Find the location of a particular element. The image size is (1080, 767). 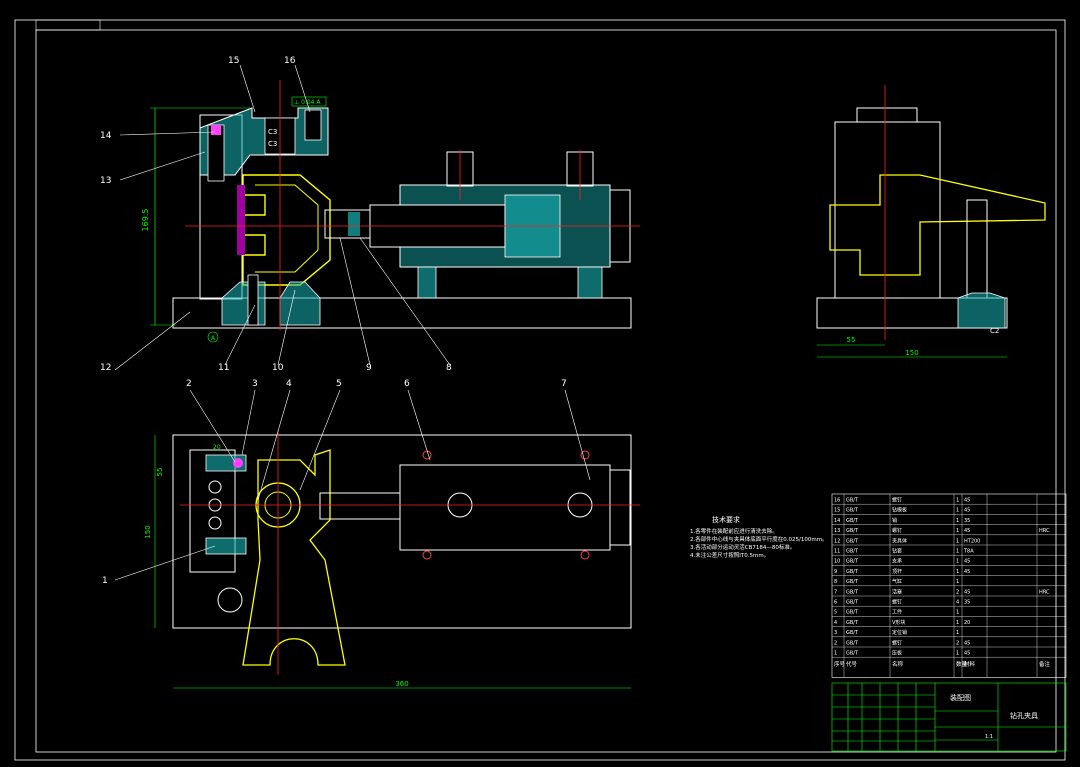

tech-notes-title: 技术要求 is located at coordinates (726, 519).